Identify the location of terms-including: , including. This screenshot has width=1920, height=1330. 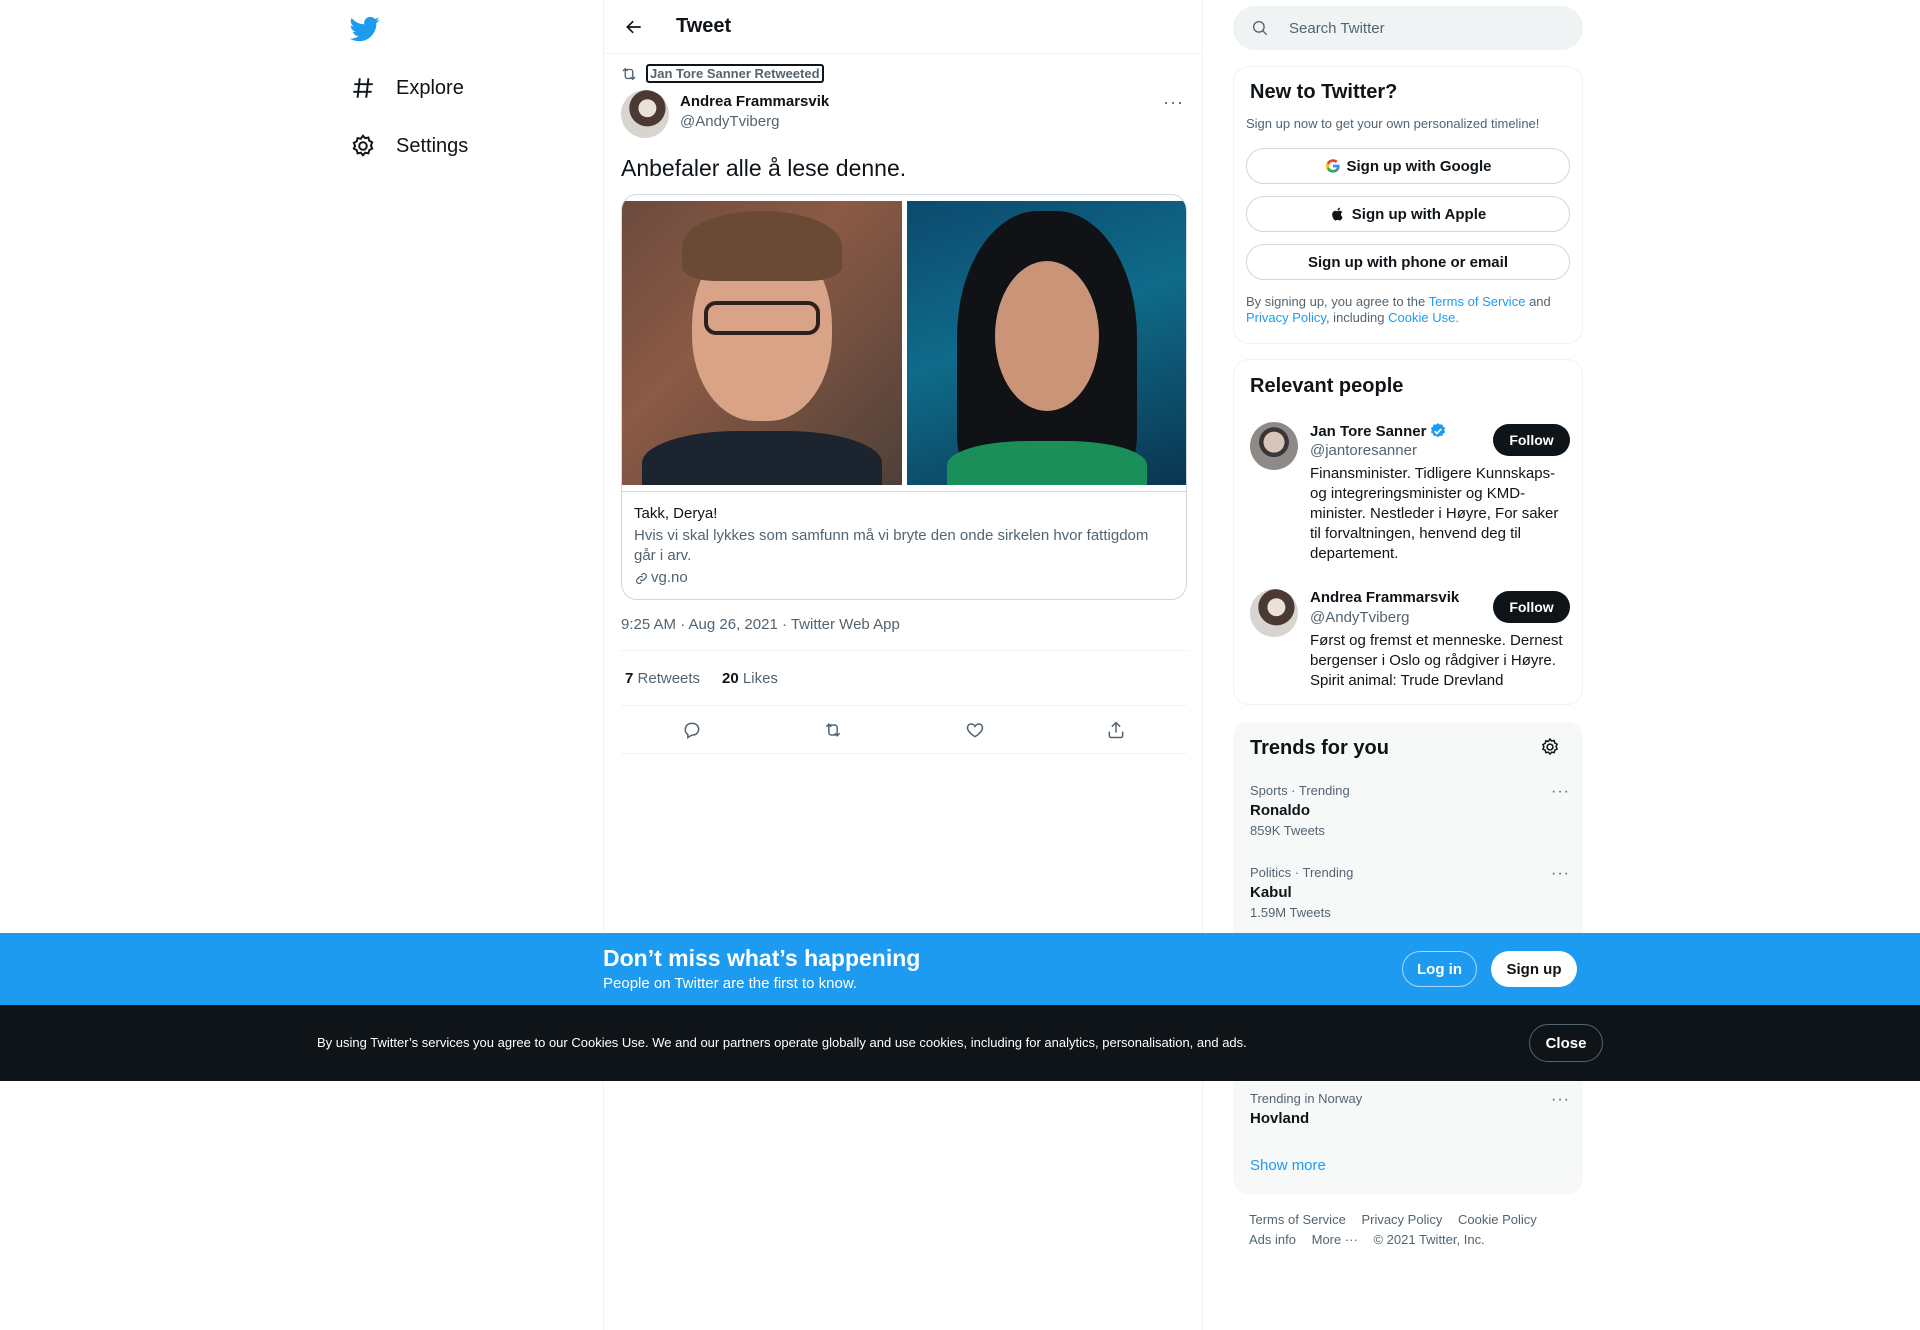
(1355, 317).